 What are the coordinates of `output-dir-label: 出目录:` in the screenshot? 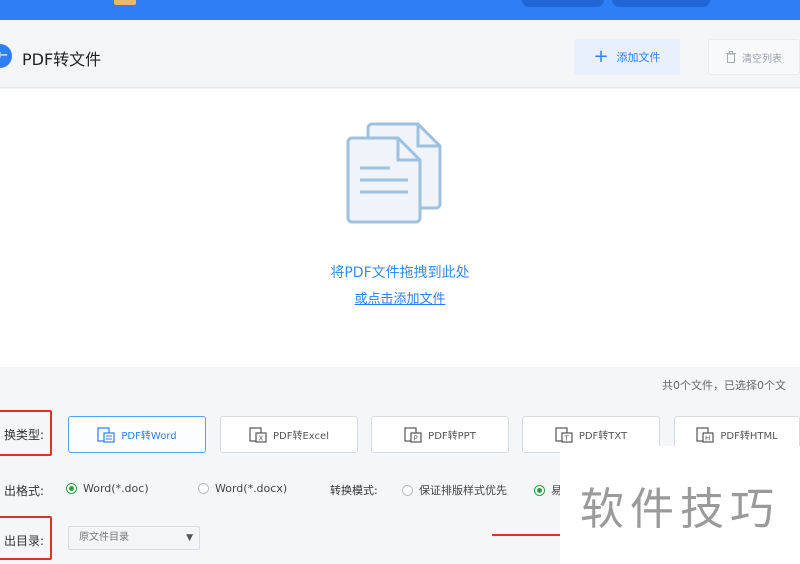 It's located at (24, 541).